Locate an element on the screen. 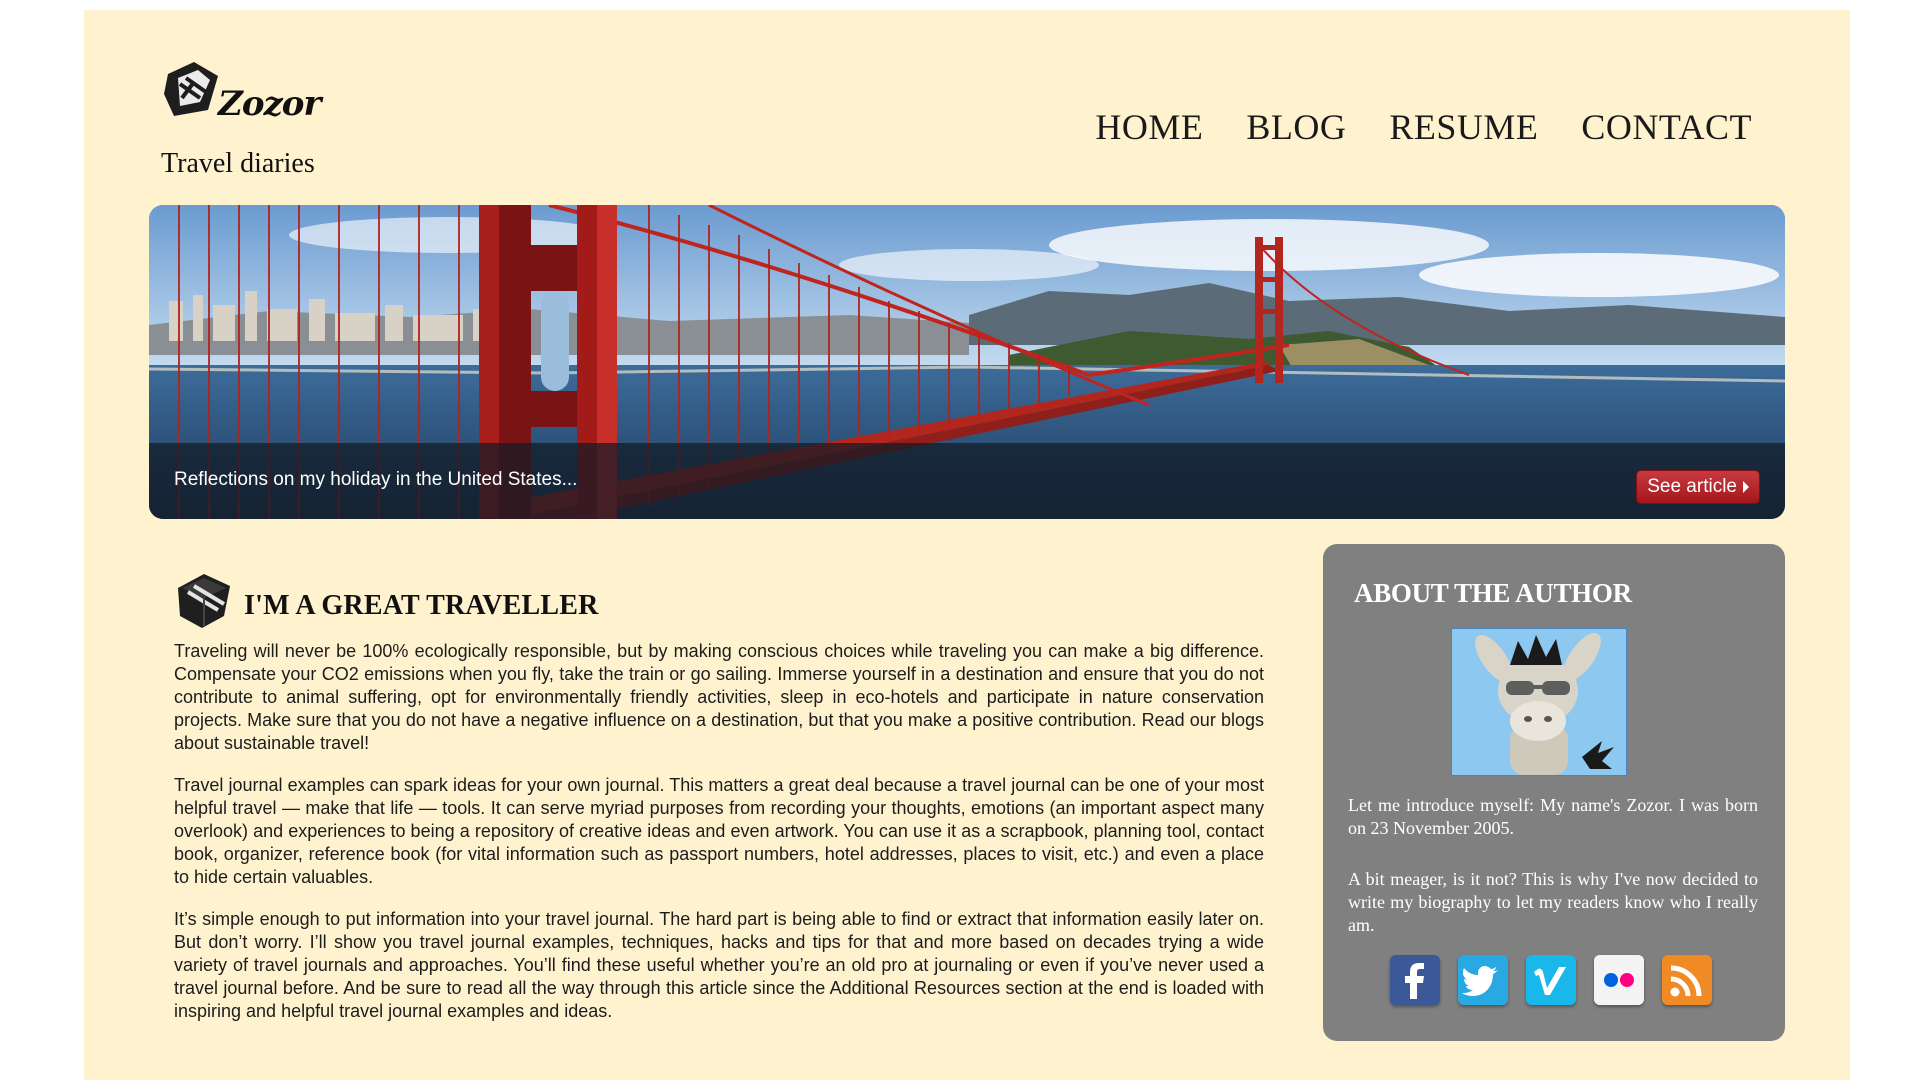  article-title: I'M A GREAT TRAVELLER is located at coordinates (421, 605).